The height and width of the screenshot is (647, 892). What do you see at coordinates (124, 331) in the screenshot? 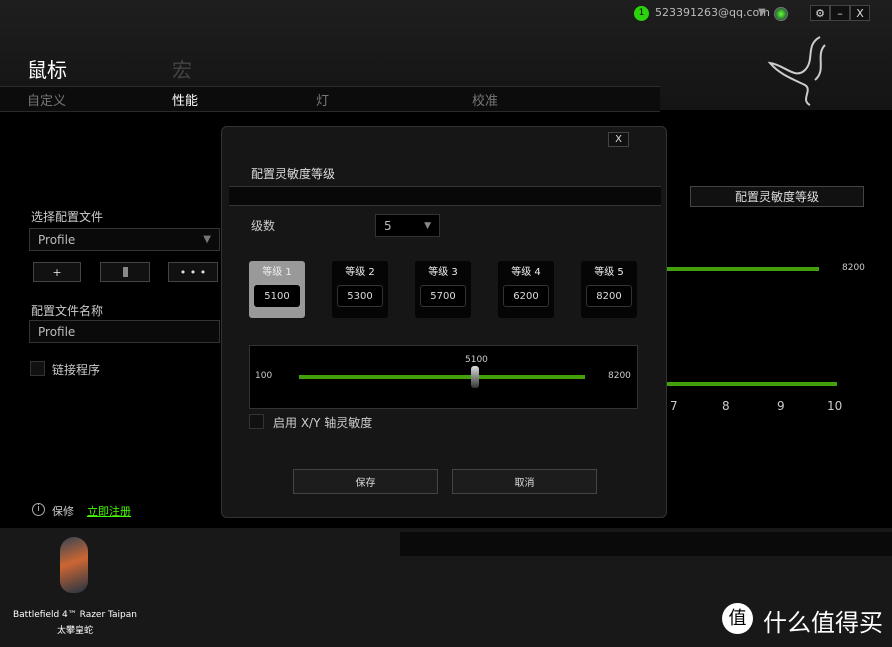
I see `profile-name-input: Profile` at bounding box center [124, 331].